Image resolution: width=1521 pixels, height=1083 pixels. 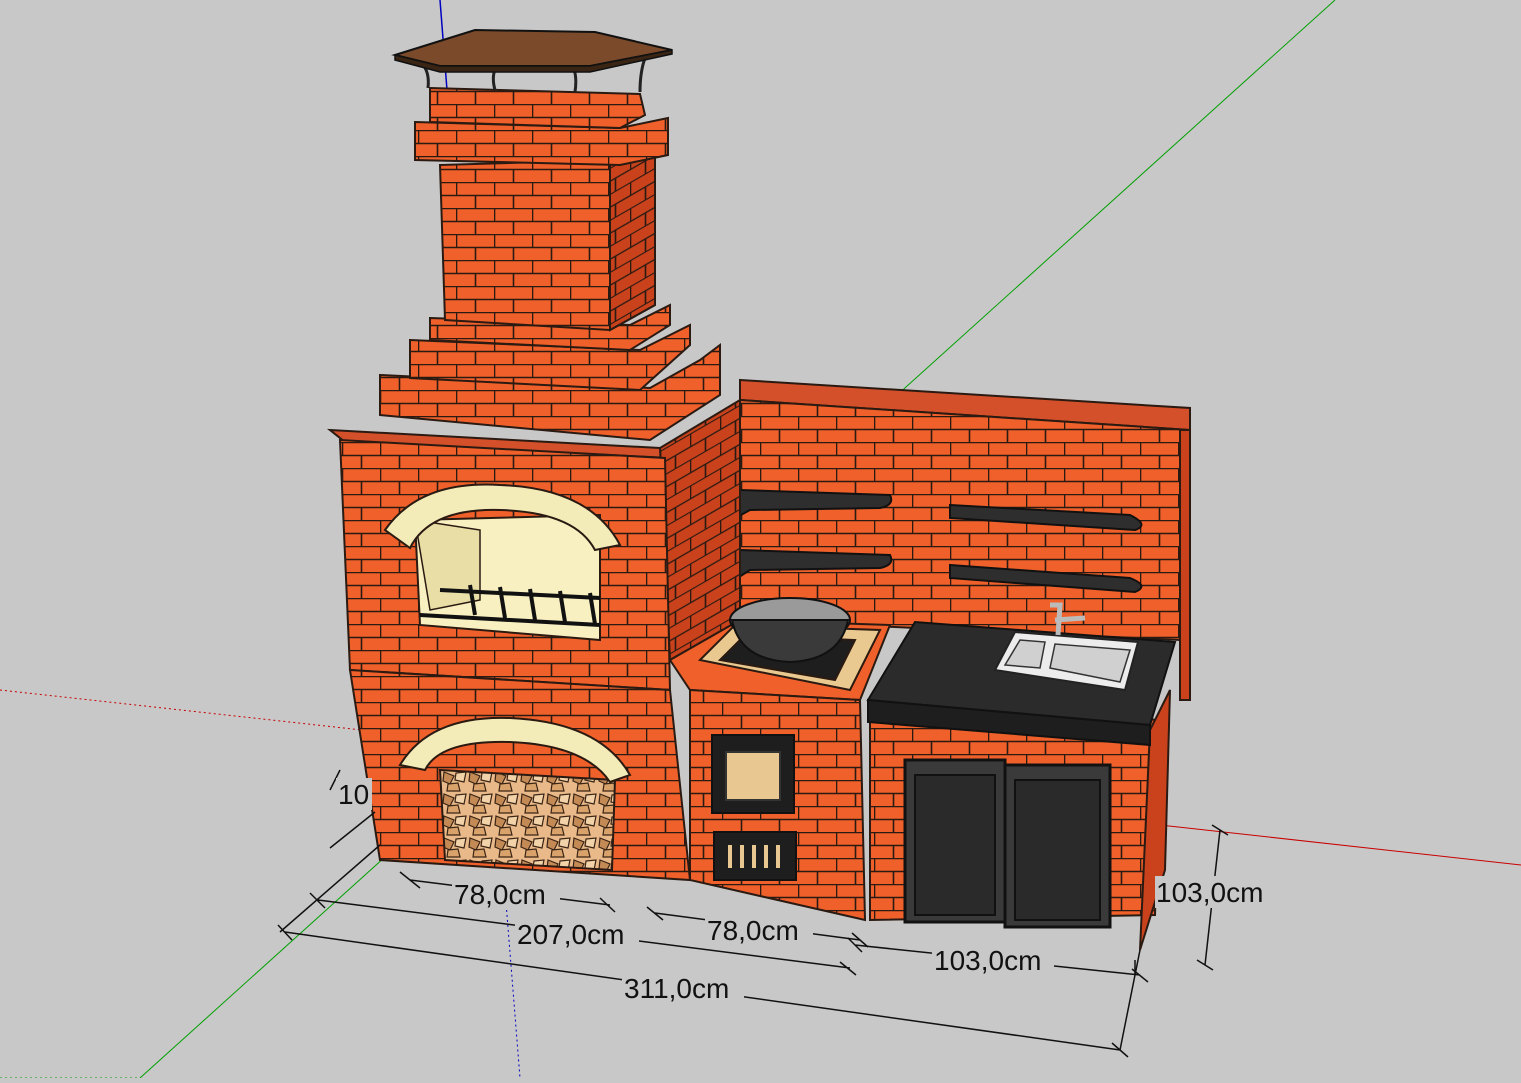 What do you see at coordinates (1007, 843) in the screenshot?
I see `cabinet-doors` at bounding box center [1007, 843].